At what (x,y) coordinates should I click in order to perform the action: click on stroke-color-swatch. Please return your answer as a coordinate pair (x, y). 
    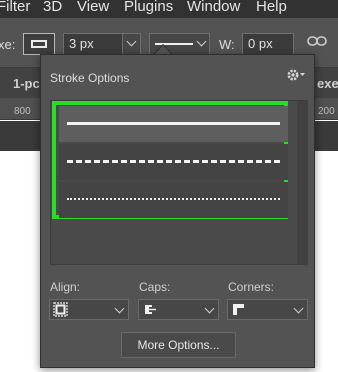
    Looking at the image, I should click on (39, 44).